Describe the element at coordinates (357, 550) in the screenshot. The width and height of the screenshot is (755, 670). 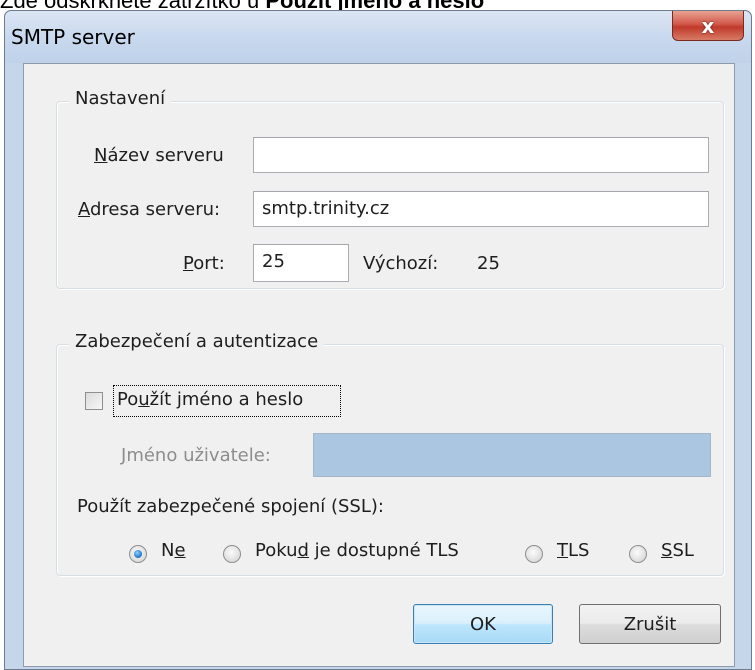
I see `ssl-option-tls-if-available-label: Pokud je dostupné TLS` at that location.